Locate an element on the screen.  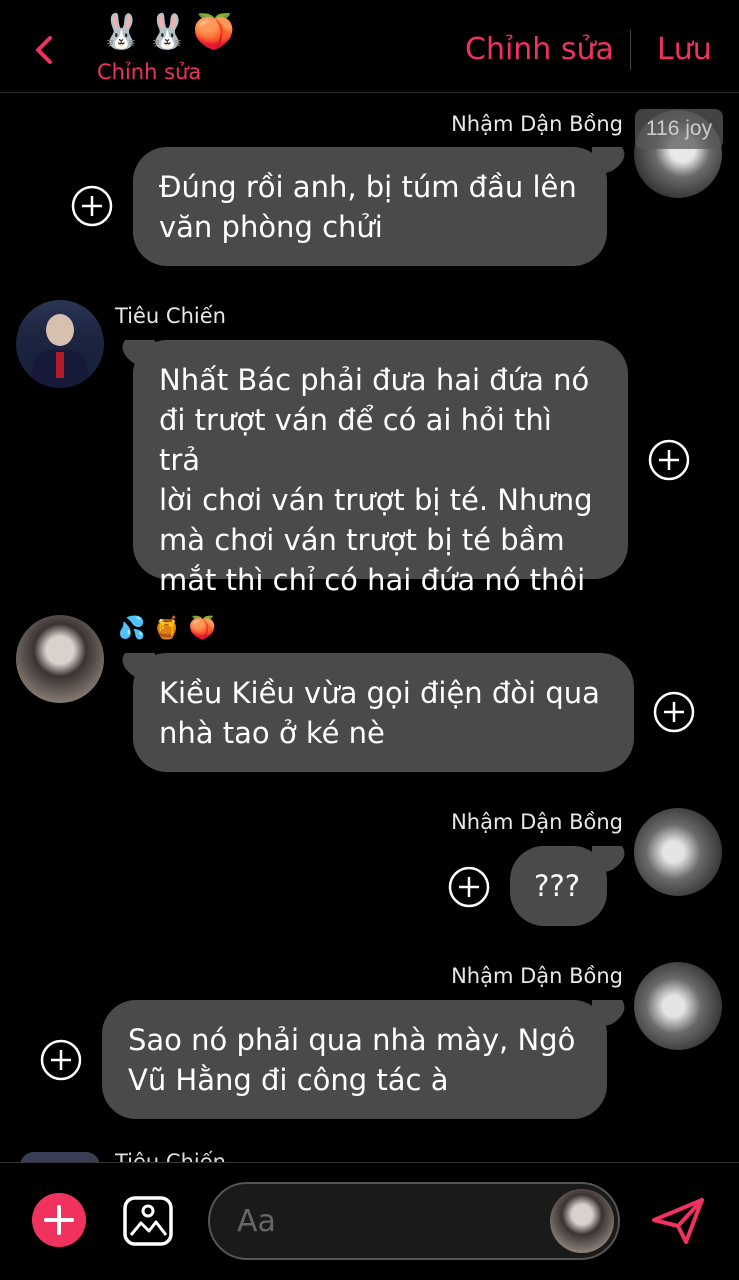
message-line: ??? is located at coordinates (557, 886).